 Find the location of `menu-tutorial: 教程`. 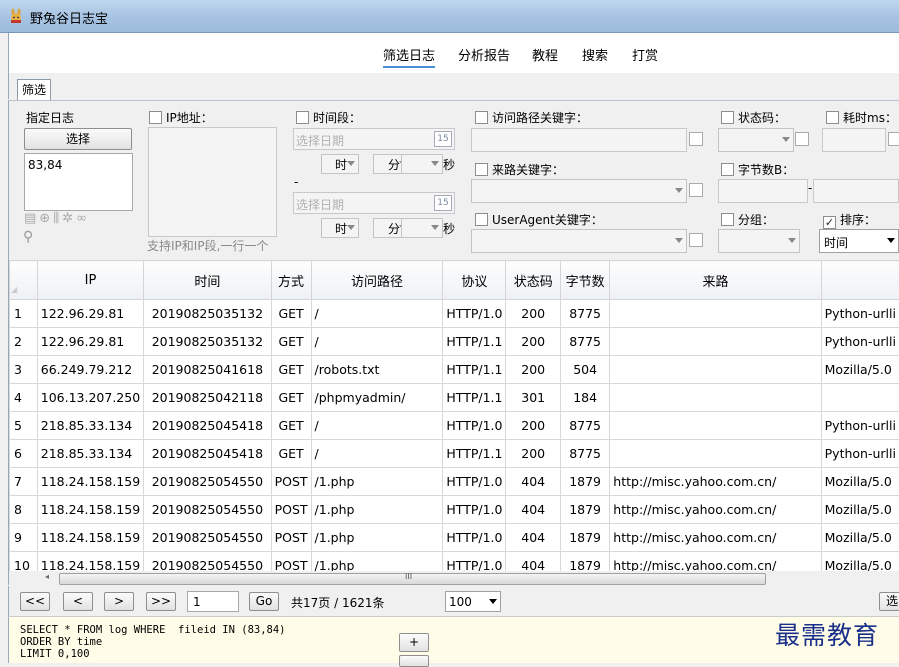

menu-tutorial: 教程 is located at coordinates (545, 54).